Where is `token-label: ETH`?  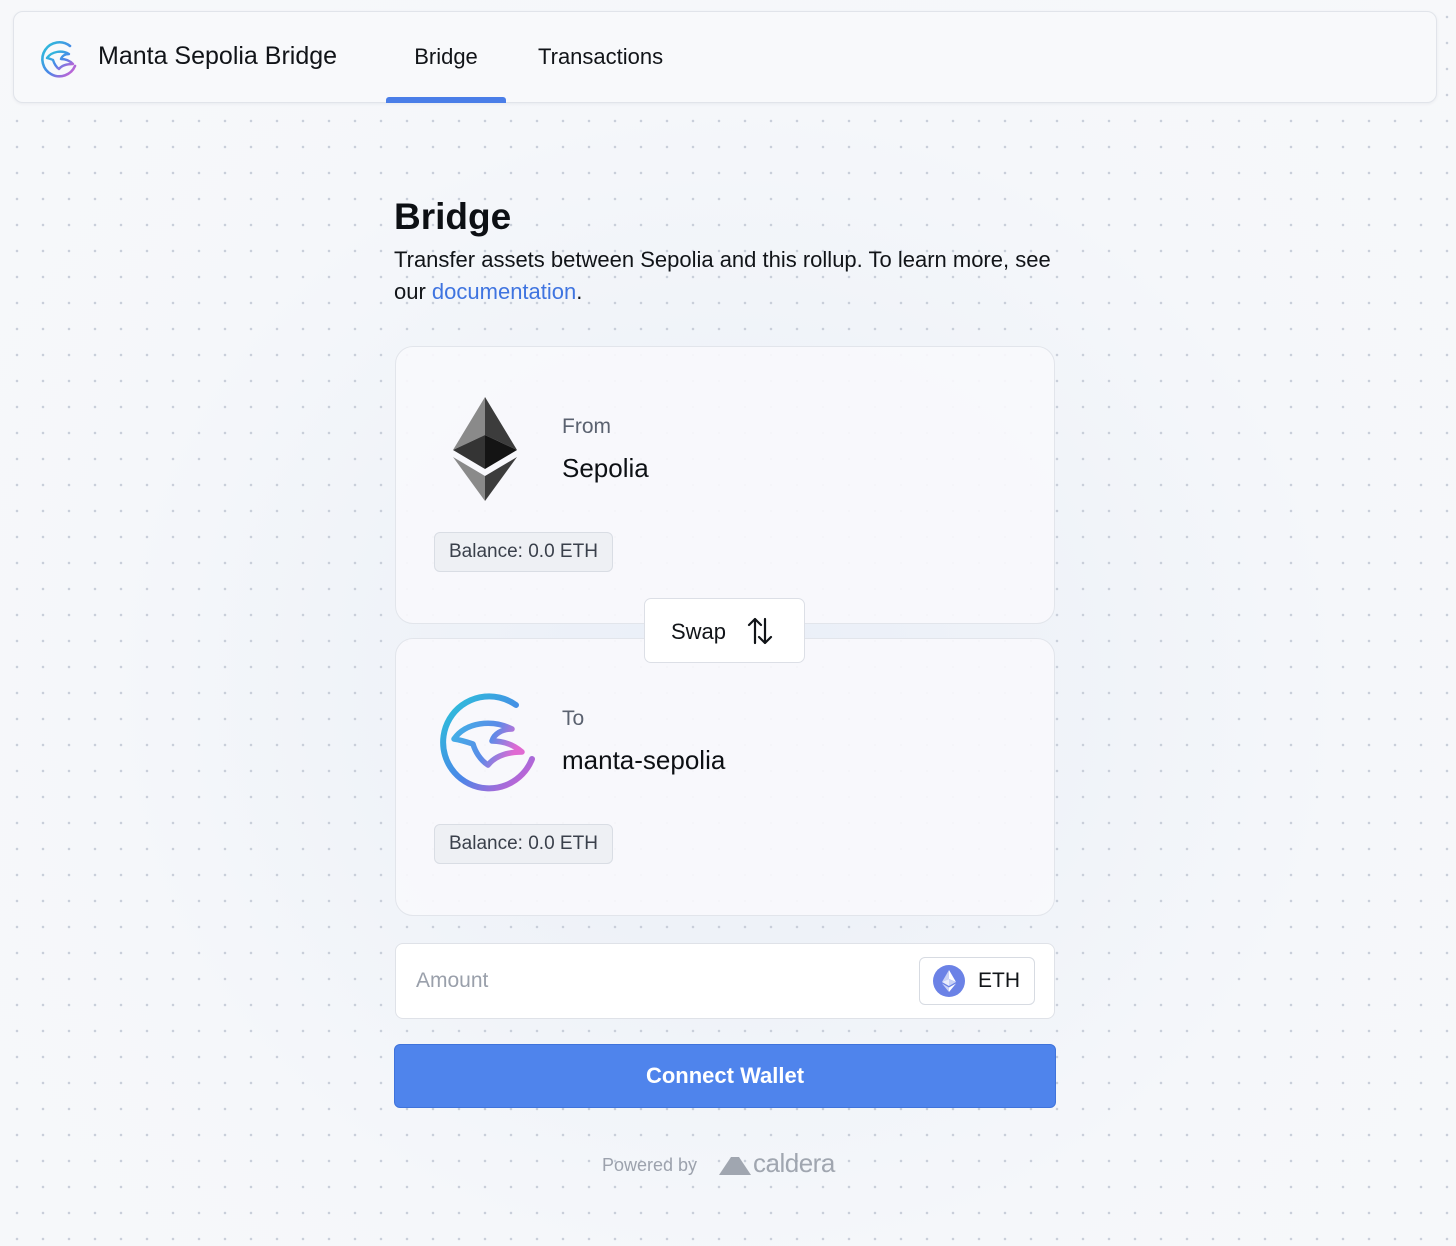 token-label: ETH is located at coordinates (999, 980).